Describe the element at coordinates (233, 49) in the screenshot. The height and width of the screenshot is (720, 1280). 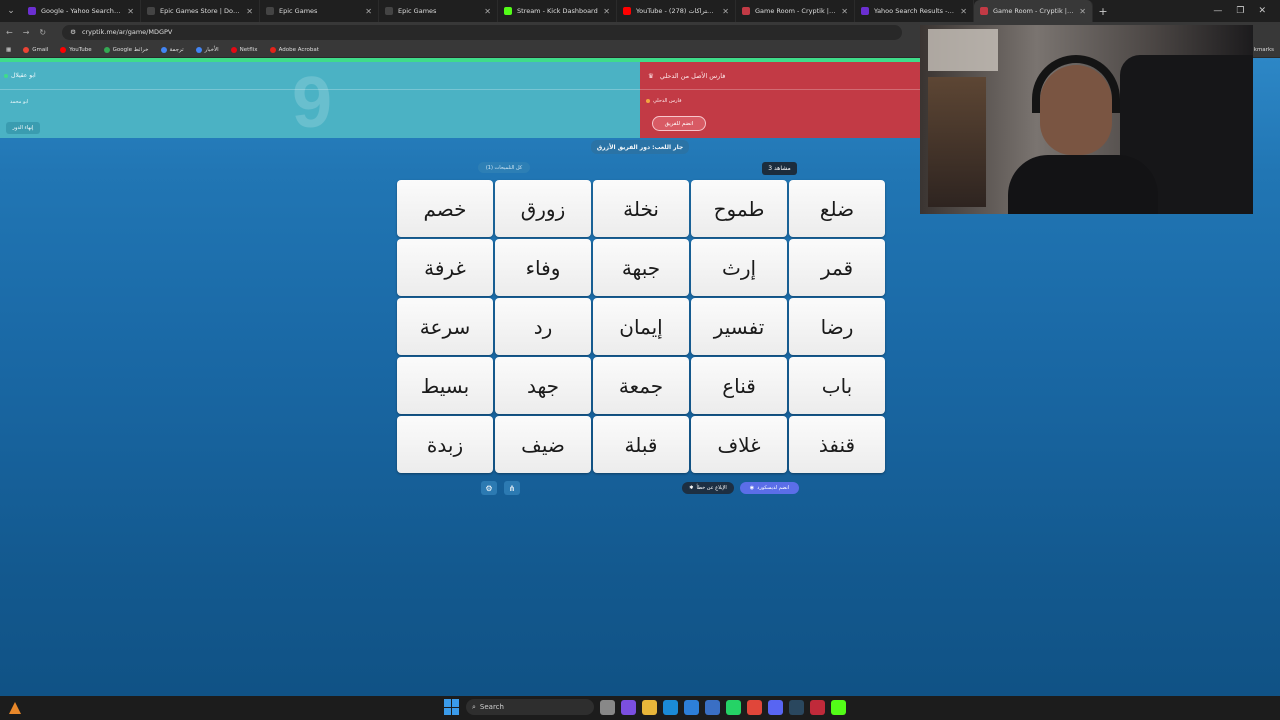
I see `bookmark-favicon-icon` at that location.